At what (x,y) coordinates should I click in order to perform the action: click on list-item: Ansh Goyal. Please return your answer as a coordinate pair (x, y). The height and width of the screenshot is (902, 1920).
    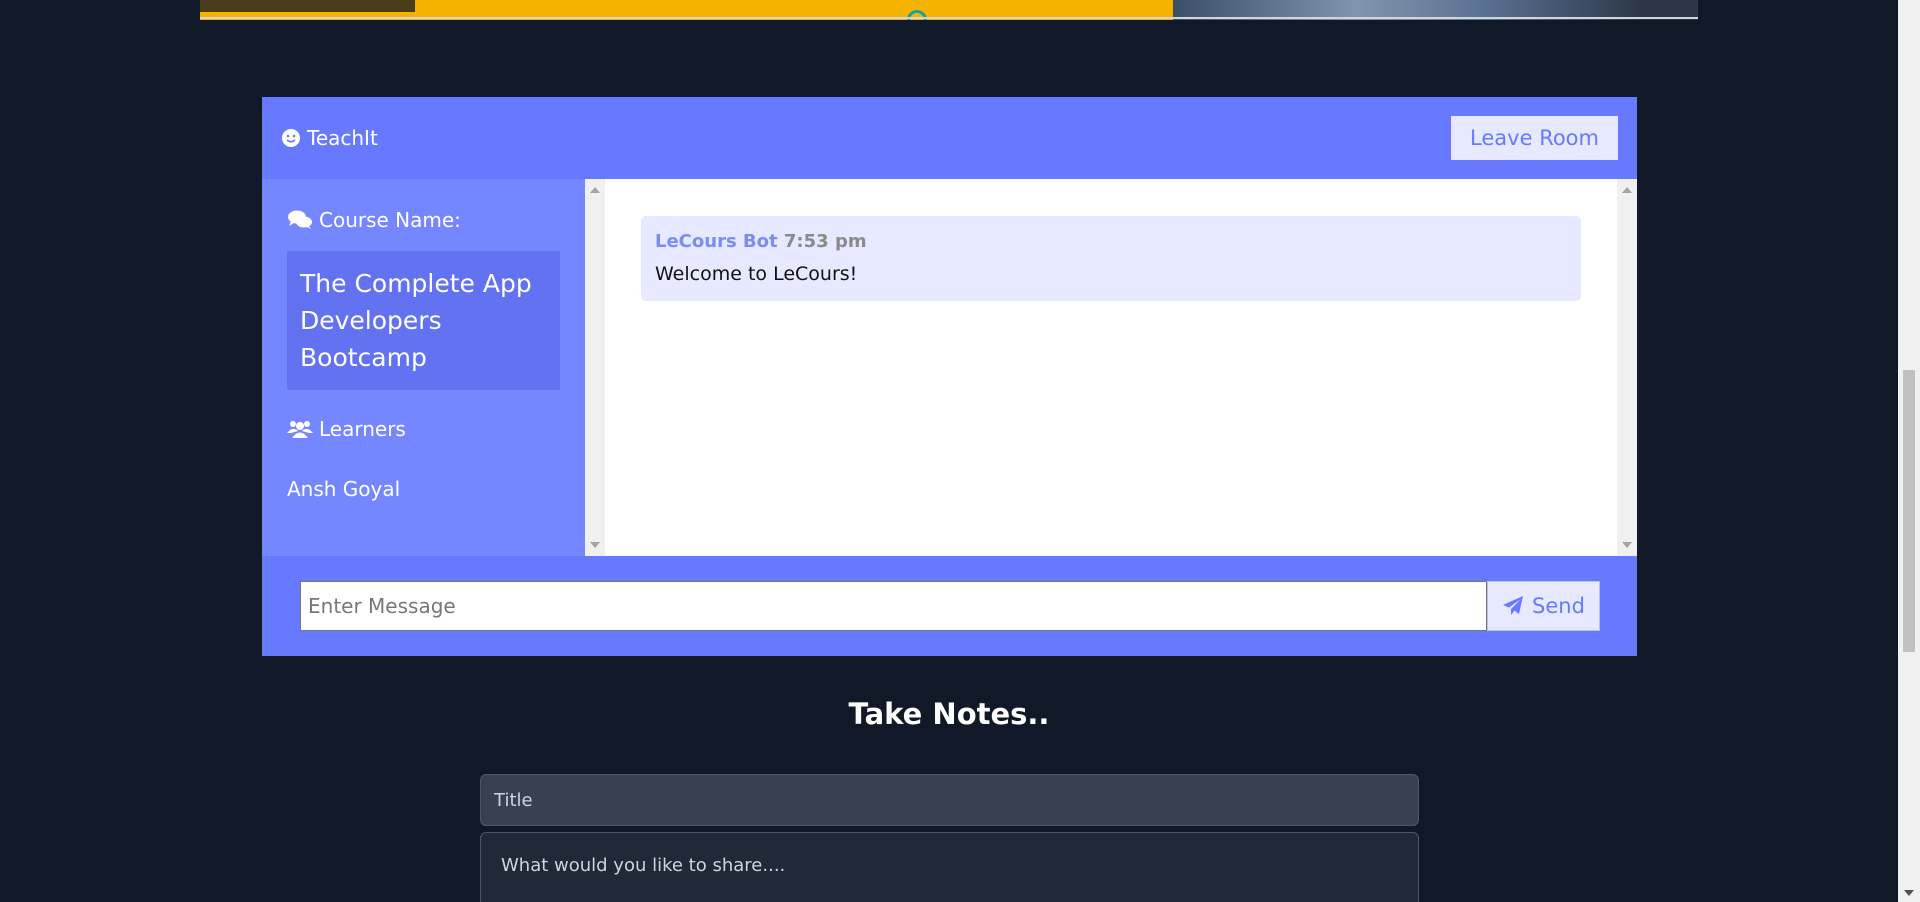
    Looking at the image, I should click on (344, 489).